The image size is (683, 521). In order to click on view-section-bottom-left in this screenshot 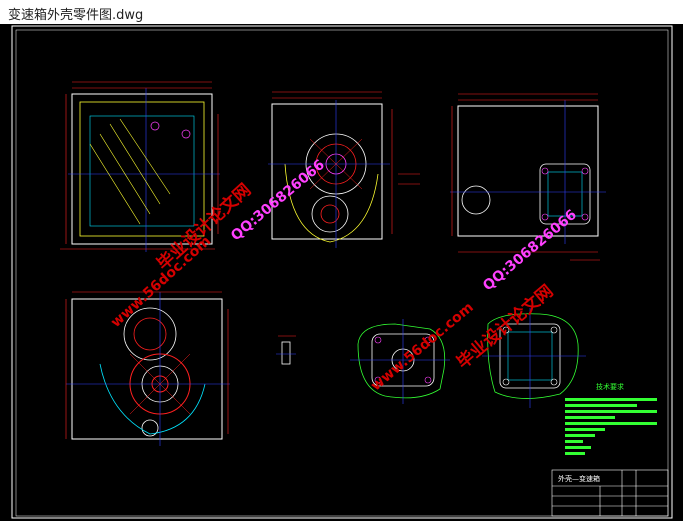, I will do `click(147, 368)`.